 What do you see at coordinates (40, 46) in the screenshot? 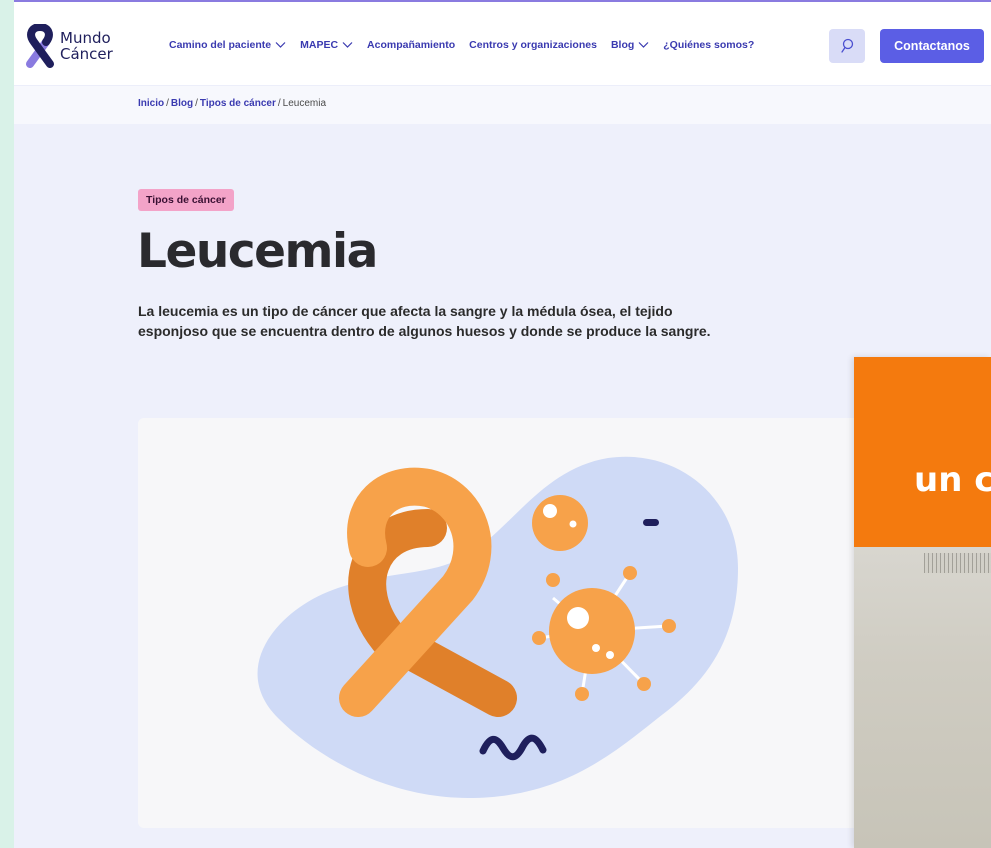
I see `ribbon-logo-icon` at bounding box center [40, 46].